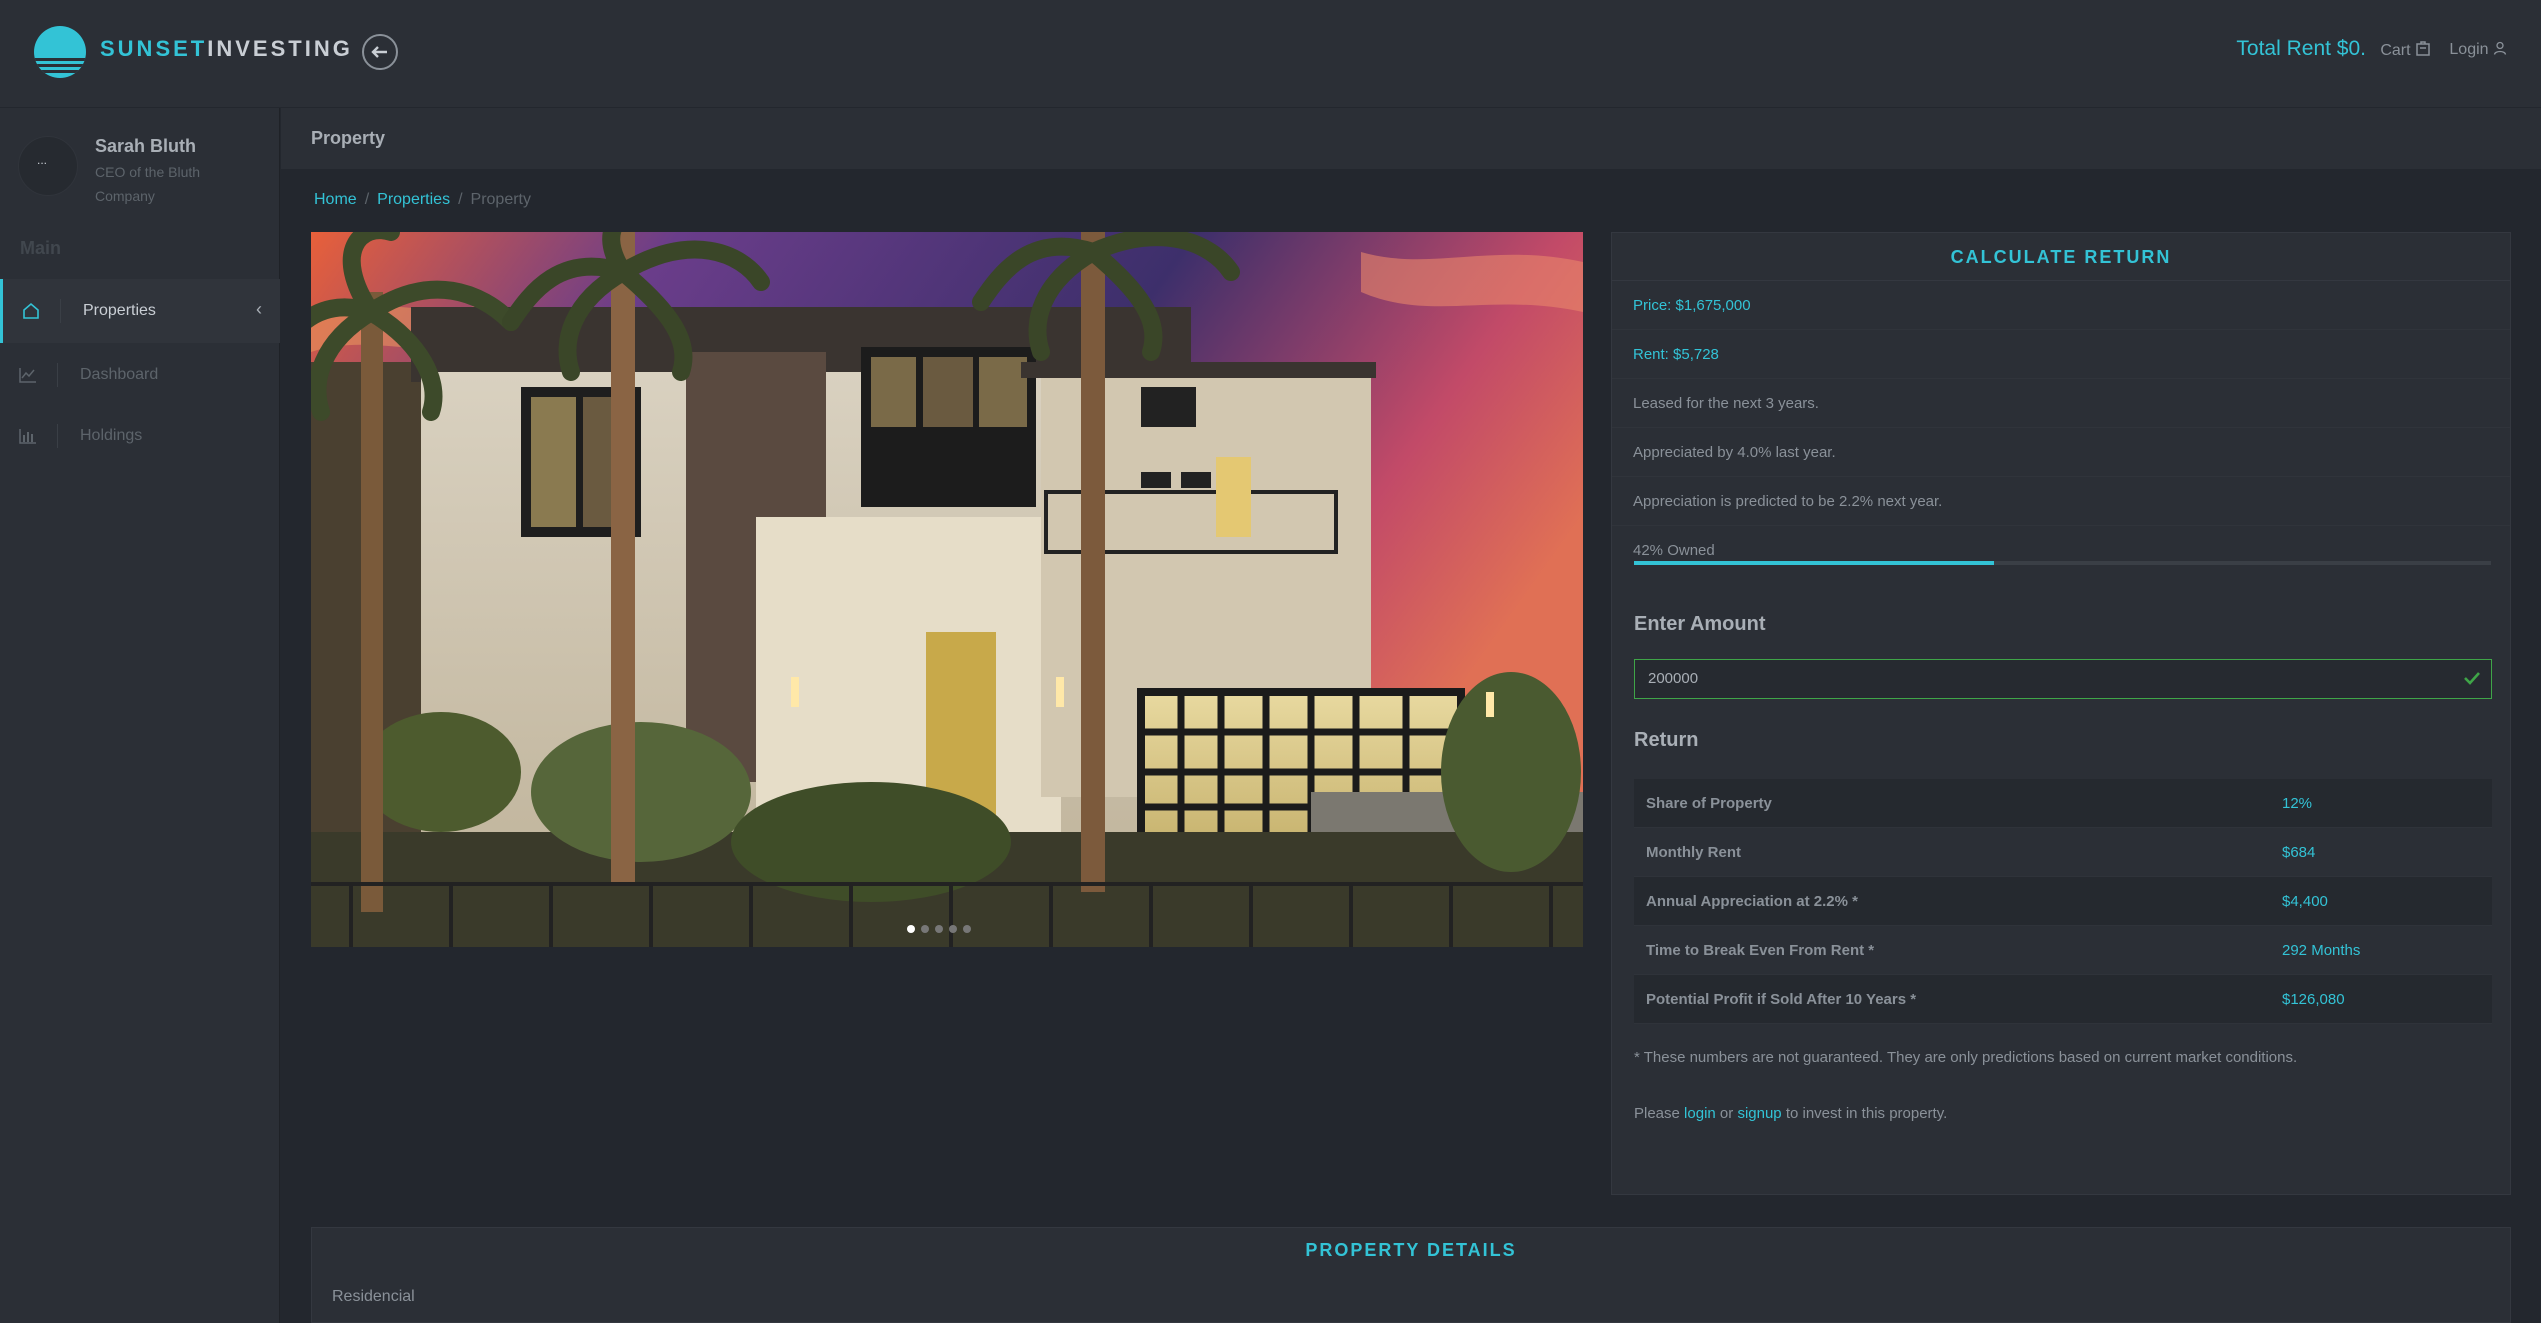  I want to click on signup-link: signup, so click(1759, 1113).